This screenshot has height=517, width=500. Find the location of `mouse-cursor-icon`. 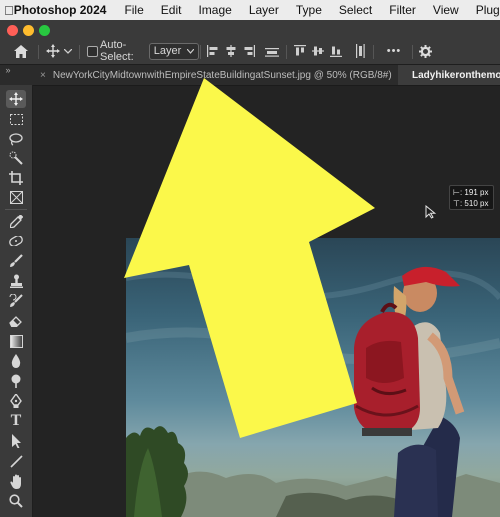

mouse-cursor-icon is located at coordinates (431, 212).